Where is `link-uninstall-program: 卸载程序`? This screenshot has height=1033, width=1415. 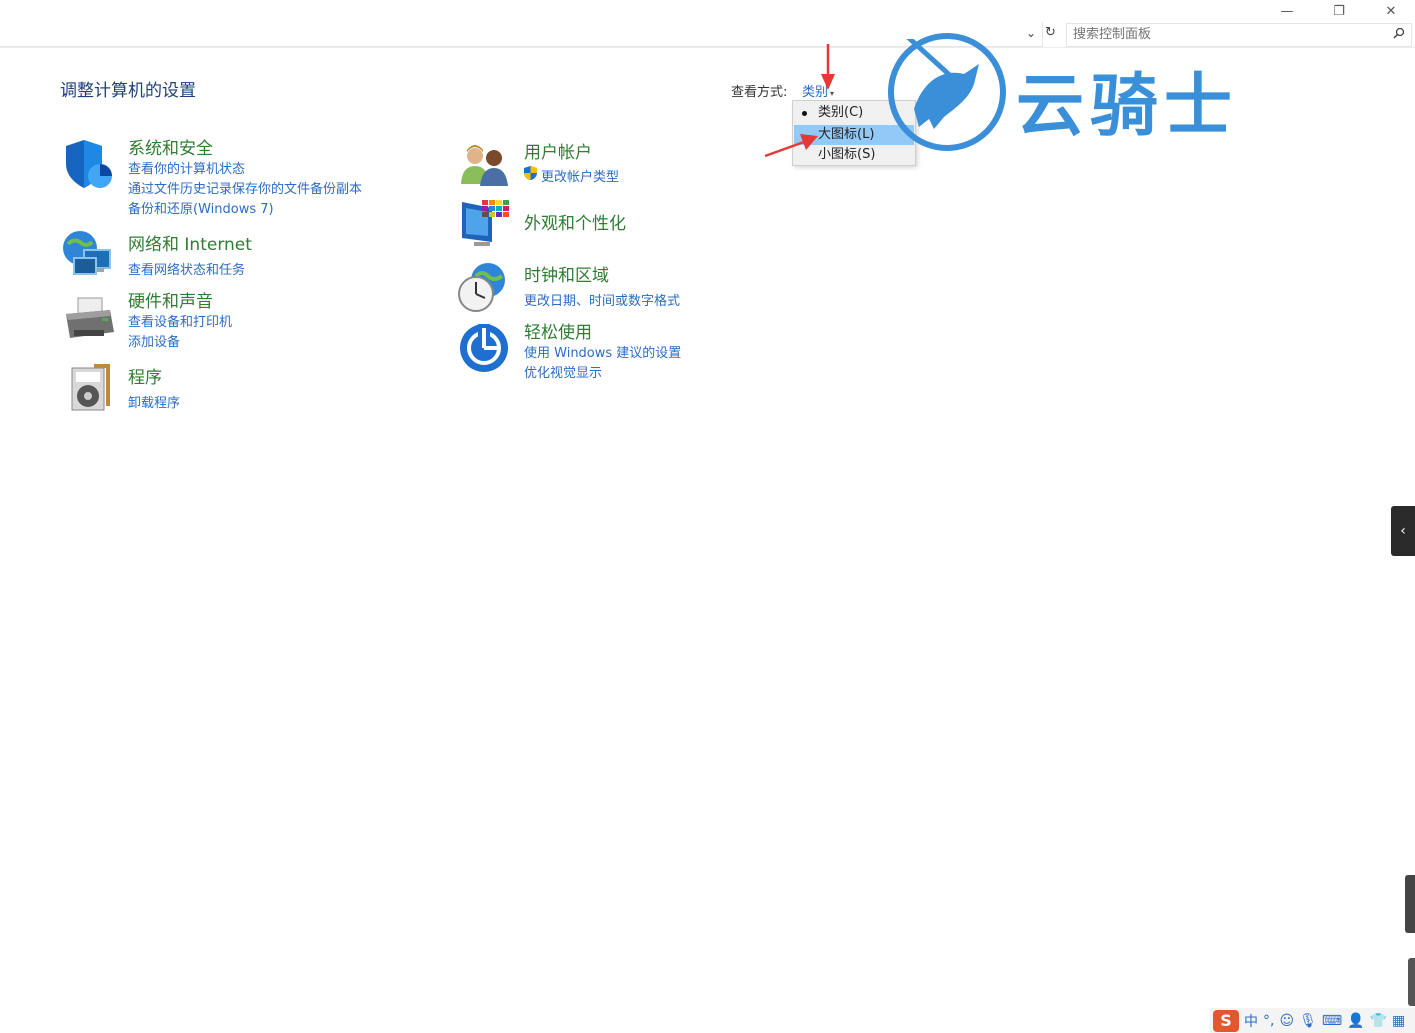
link-uninstall-program: 卸载程序 is located at coordinates (154, 401).